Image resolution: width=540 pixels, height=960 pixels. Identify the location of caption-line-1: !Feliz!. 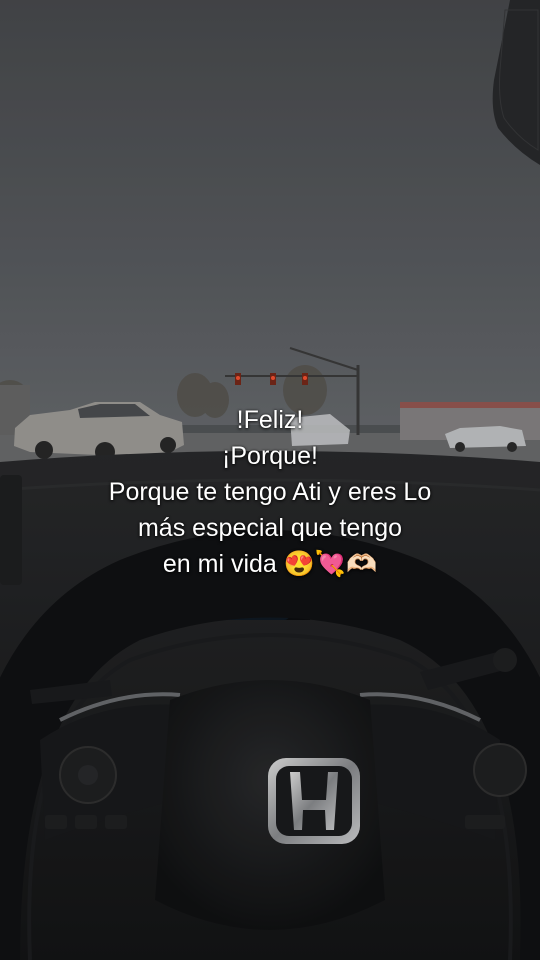
(270, 420).